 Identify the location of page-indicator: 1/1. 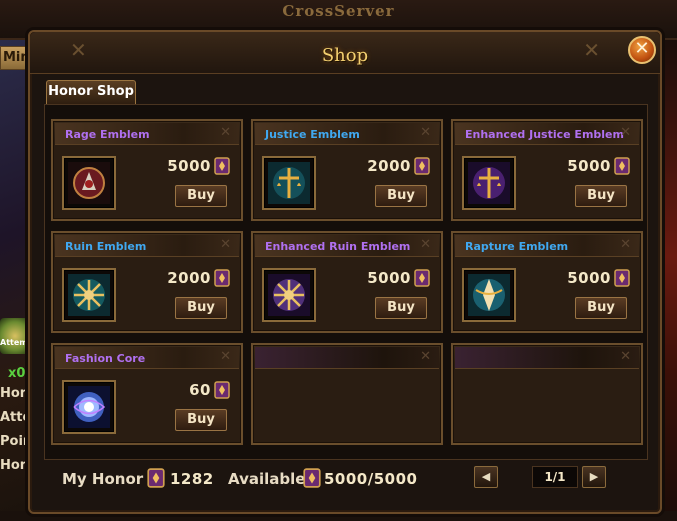
(555, 477).